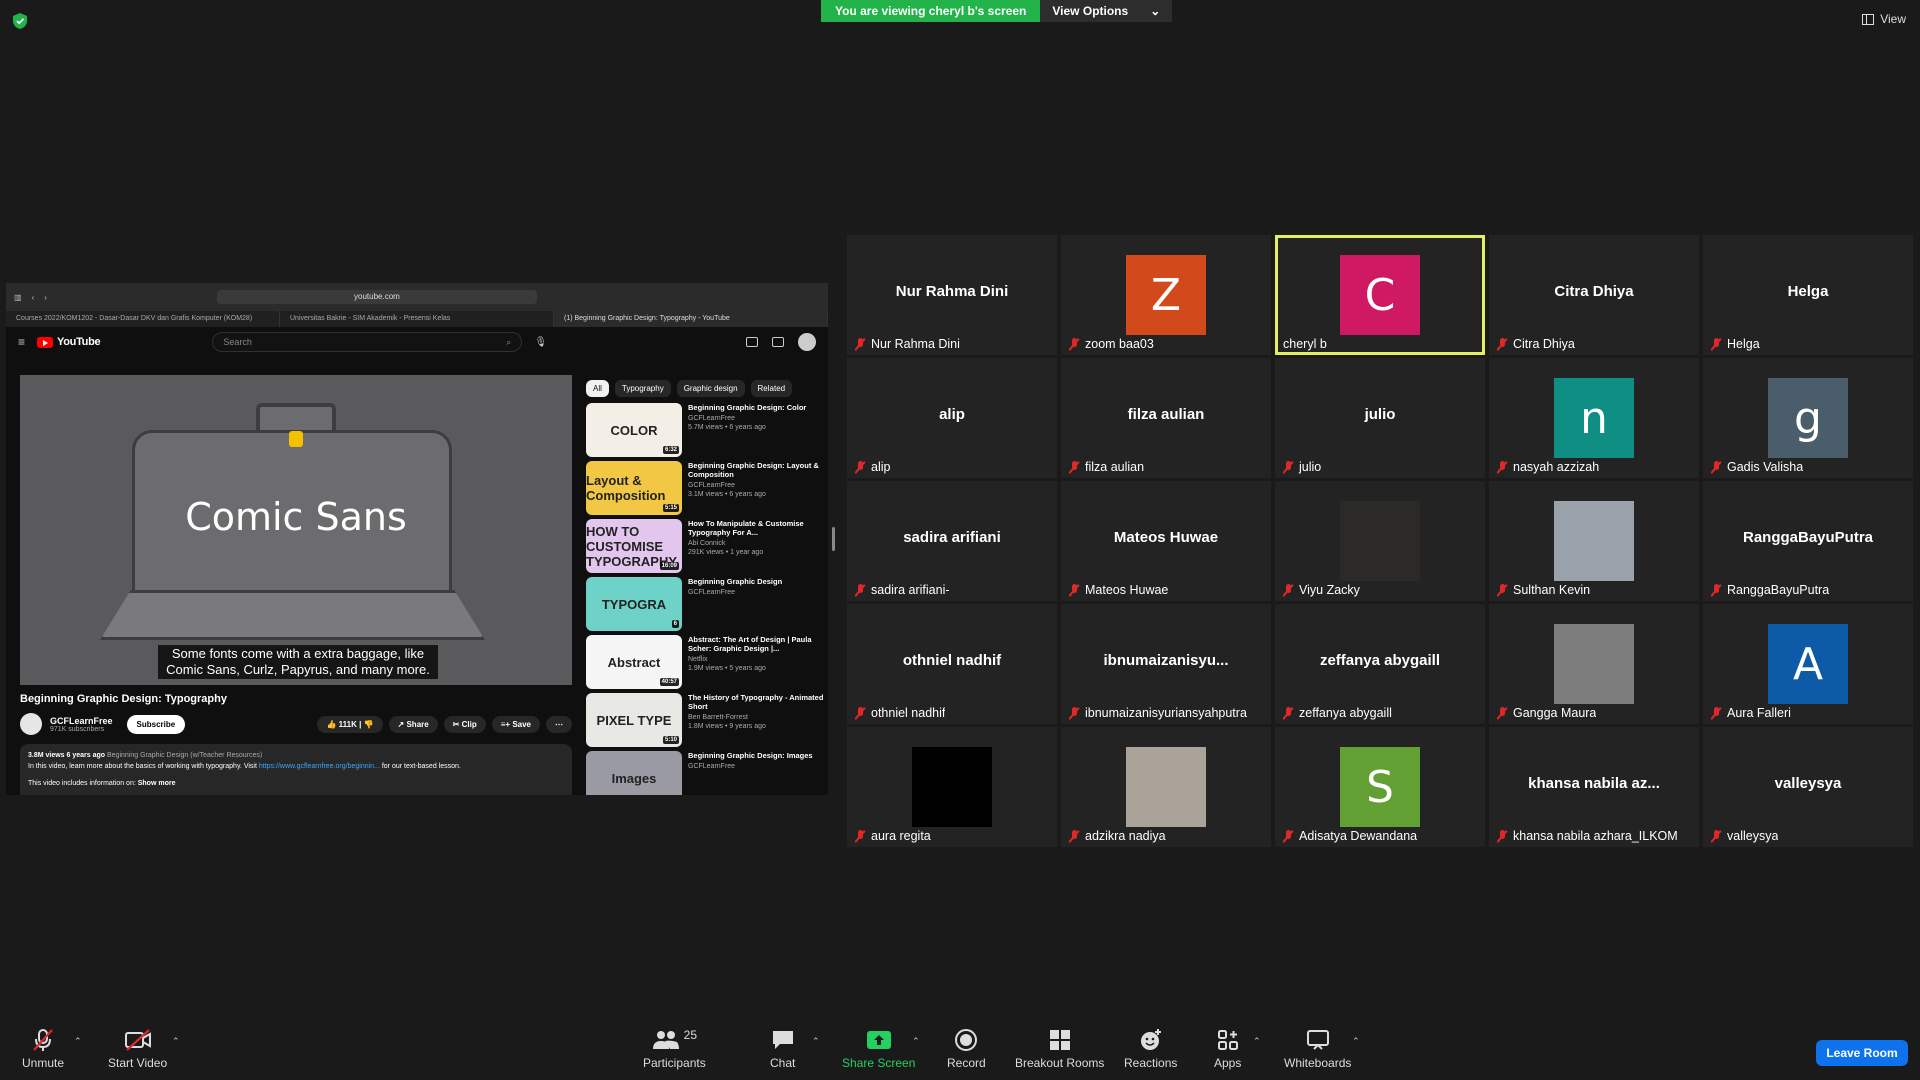 This screenshot has width=1920, height=1080. What do you see at coordinates (1166, 787) in the screenshot?
I see `participant-tile: adzikra nadiya` at bounding box center [1166, 787].